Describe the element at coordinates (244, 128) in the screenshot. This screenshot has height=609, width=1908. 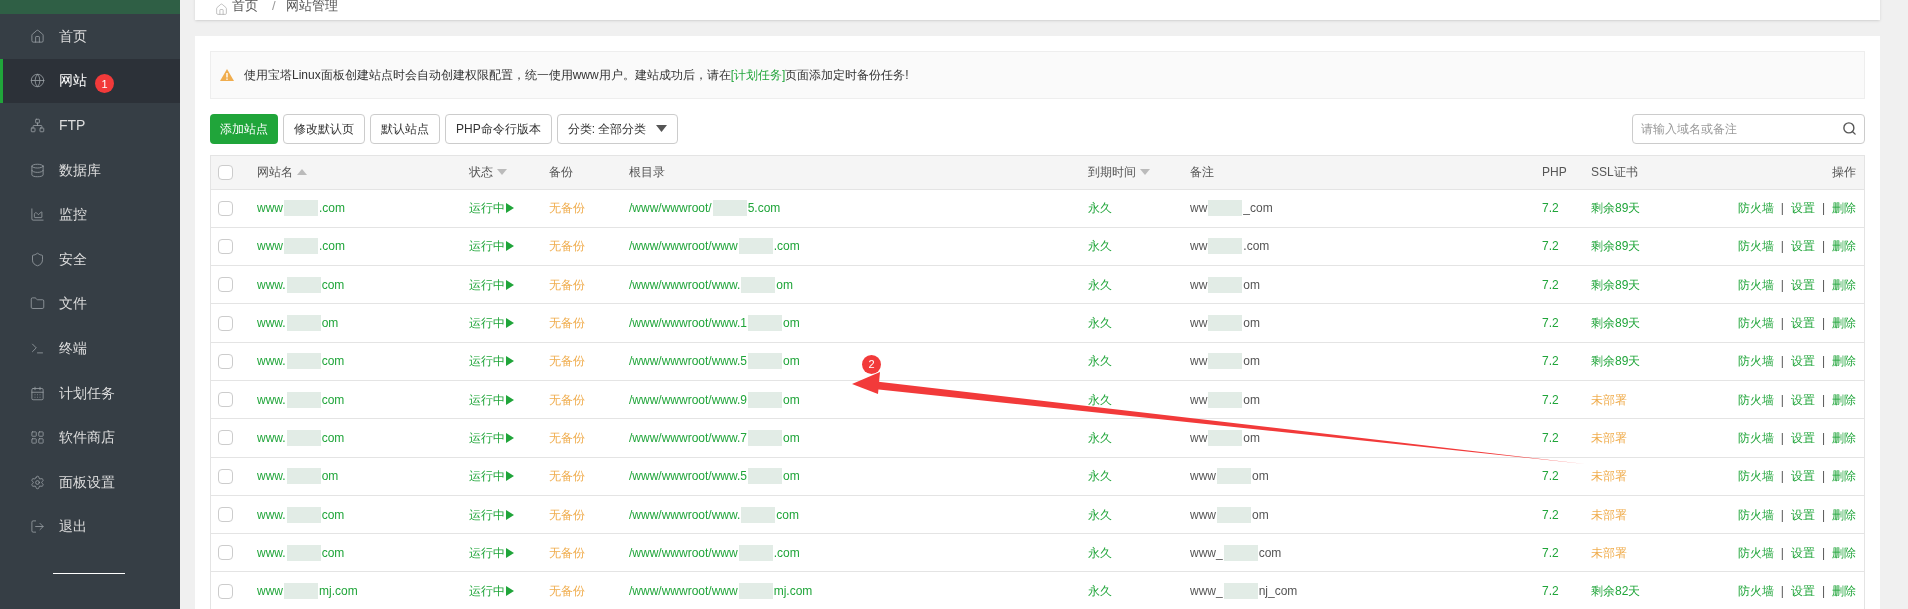
I see `toolbar-button: 添加站点` at that location.